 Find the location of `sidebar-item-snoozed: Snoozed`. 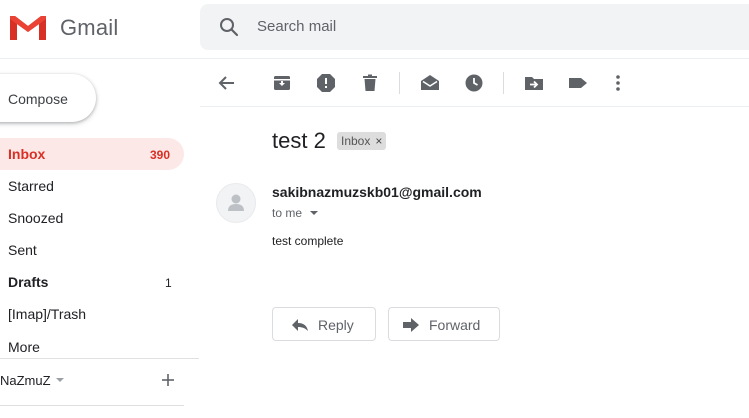

sidebar-item-snoozed: Snoozed is located at coordinates (35, 218).